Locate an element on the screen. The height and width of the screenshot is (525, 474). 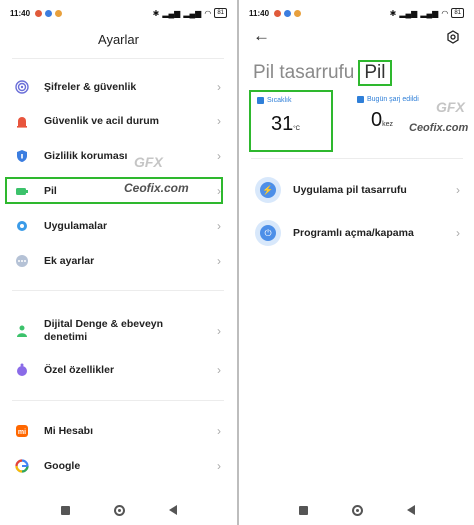
menu-item-special-features: Özel özellikler › is located at coordinates (118, 370).